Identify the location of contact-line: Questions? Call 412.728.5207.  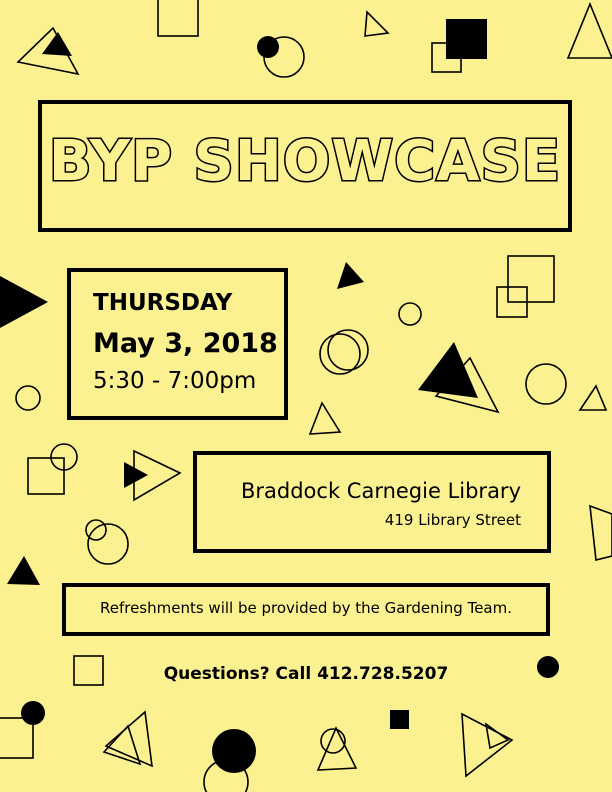
(306, 674).